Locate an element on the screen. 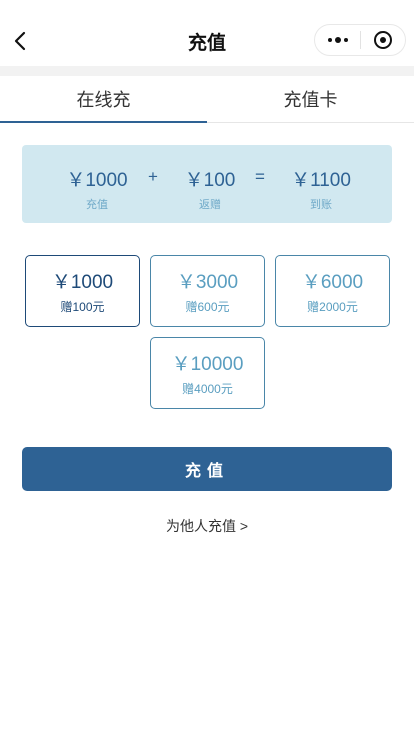  summary-bonus: ￥100 返赠 is located at coordinates (210, 188).